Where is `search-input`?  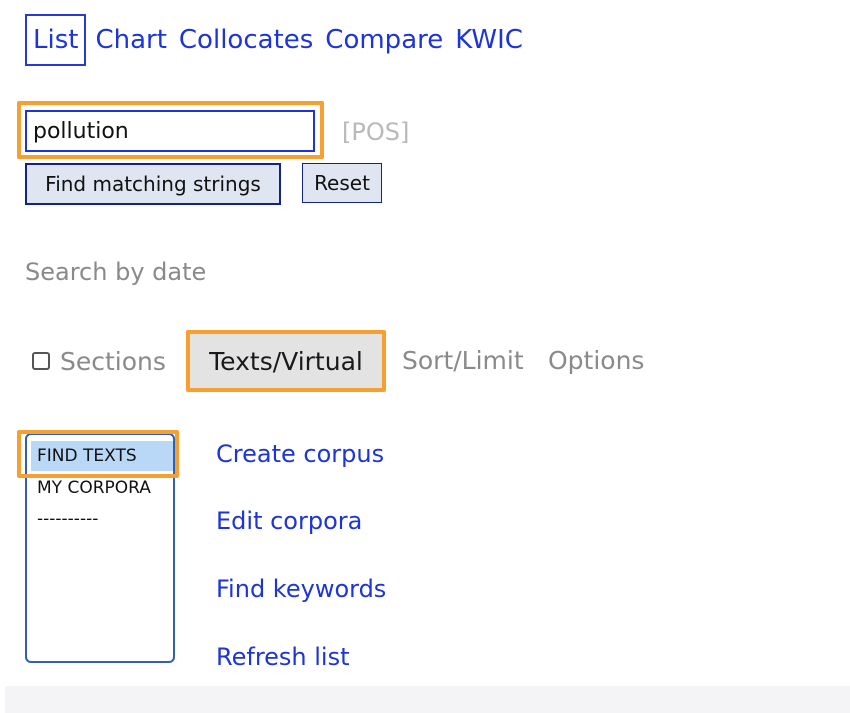
search-input is located at coordinates (170, 131).